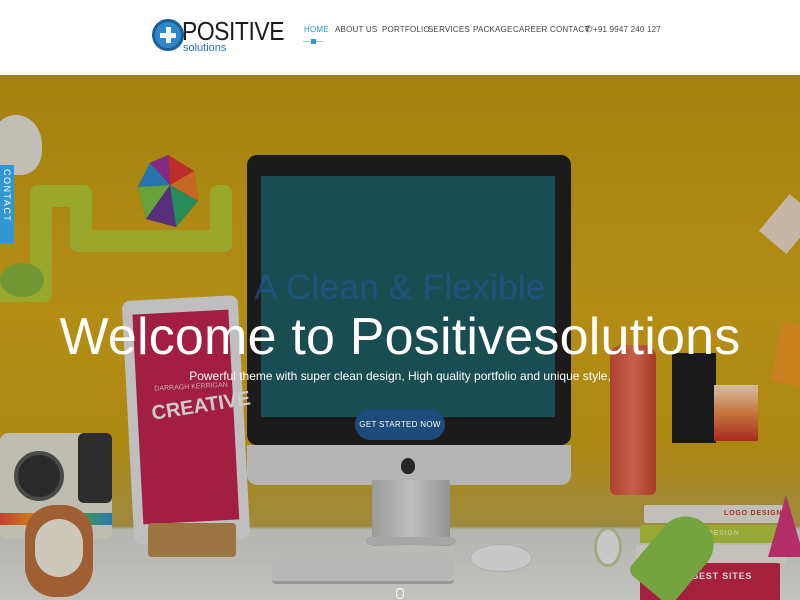 The width and height of the screenshot is (800, 600). I want to click on phone-number: +91 9947 240 127, so click(627, 30).